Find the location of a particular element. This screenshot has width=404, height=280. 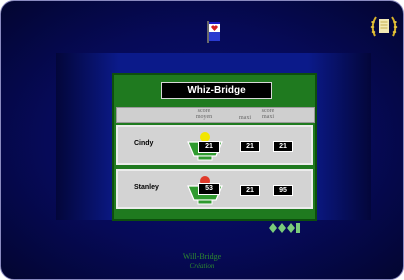

arrow-up-icon is located at coordinates (291, 228).